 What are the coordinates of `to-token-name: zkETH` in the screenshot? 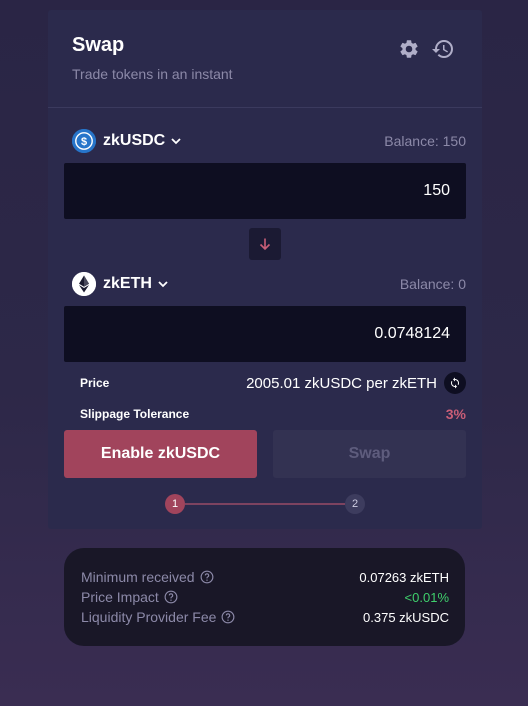 It's located at (127, 283).